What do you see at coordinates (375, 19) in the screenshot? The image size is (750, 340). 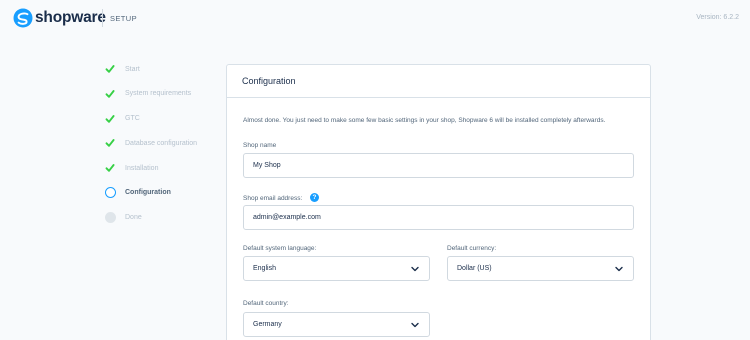 I see `top-bar: shopware SETUP Version: 6.2.2` at bounding box center [375, 19].